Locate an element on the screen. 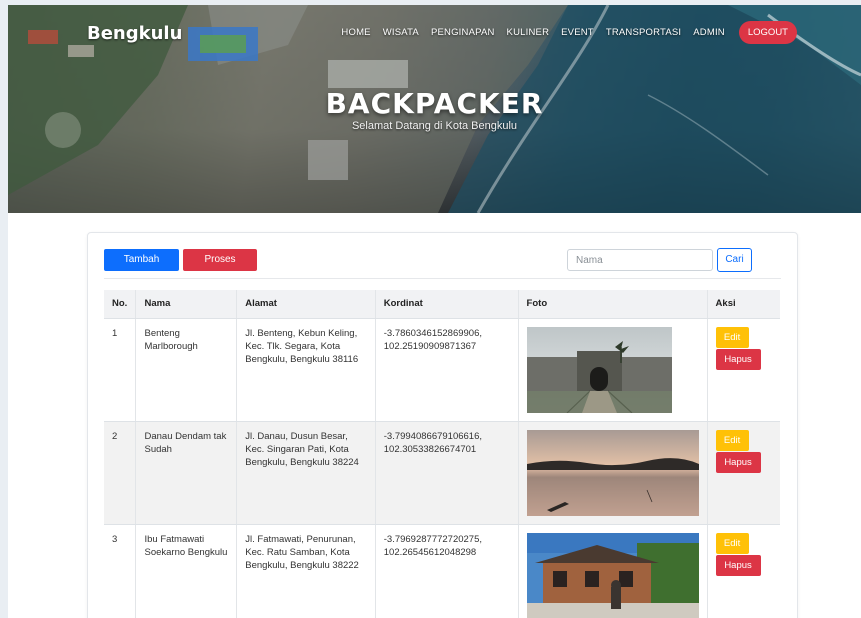  header-no: No. is located at coordinates (120, 304).